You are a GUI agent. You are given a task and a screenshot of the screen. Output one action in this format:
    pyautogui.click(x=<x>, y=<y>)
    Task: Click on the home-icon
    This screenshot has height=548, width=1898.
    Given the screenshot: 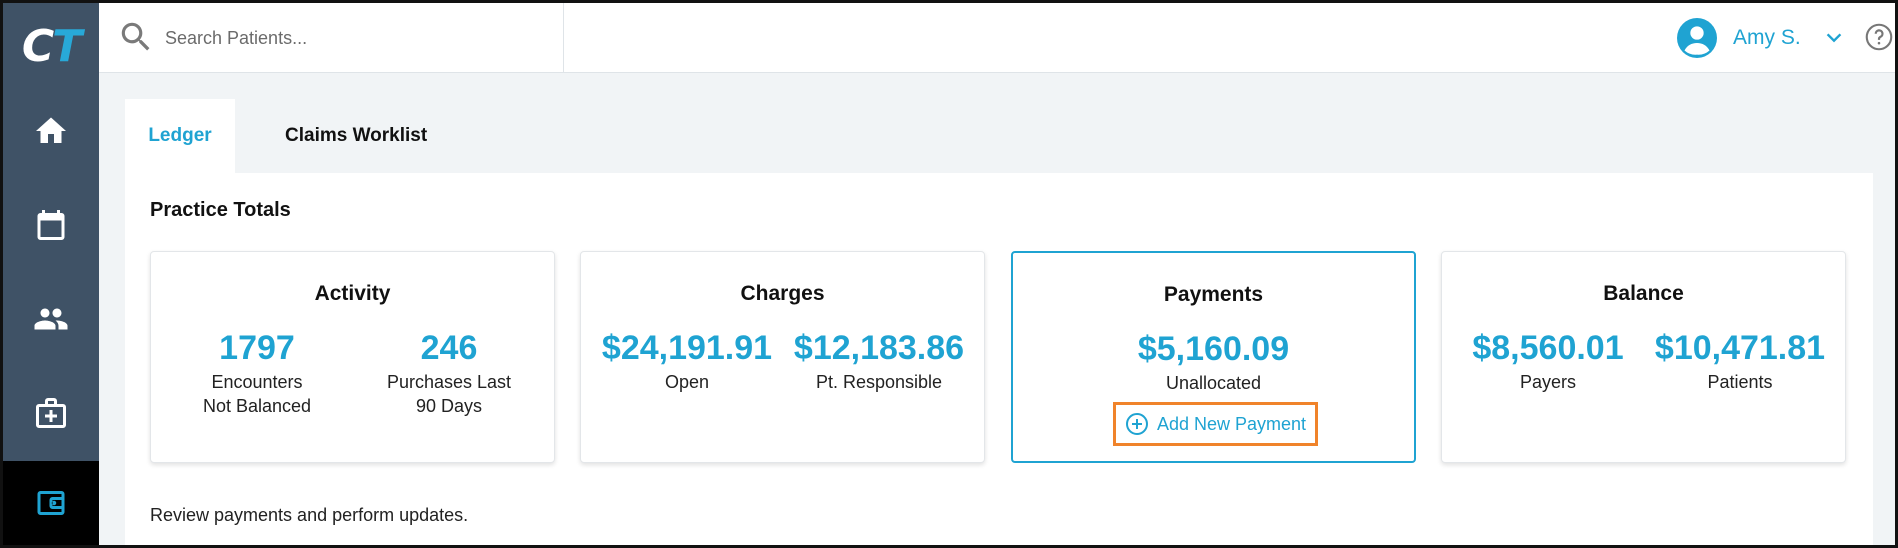 What is the action you would take?
    pyautogui.click(x=51, y=130)
    